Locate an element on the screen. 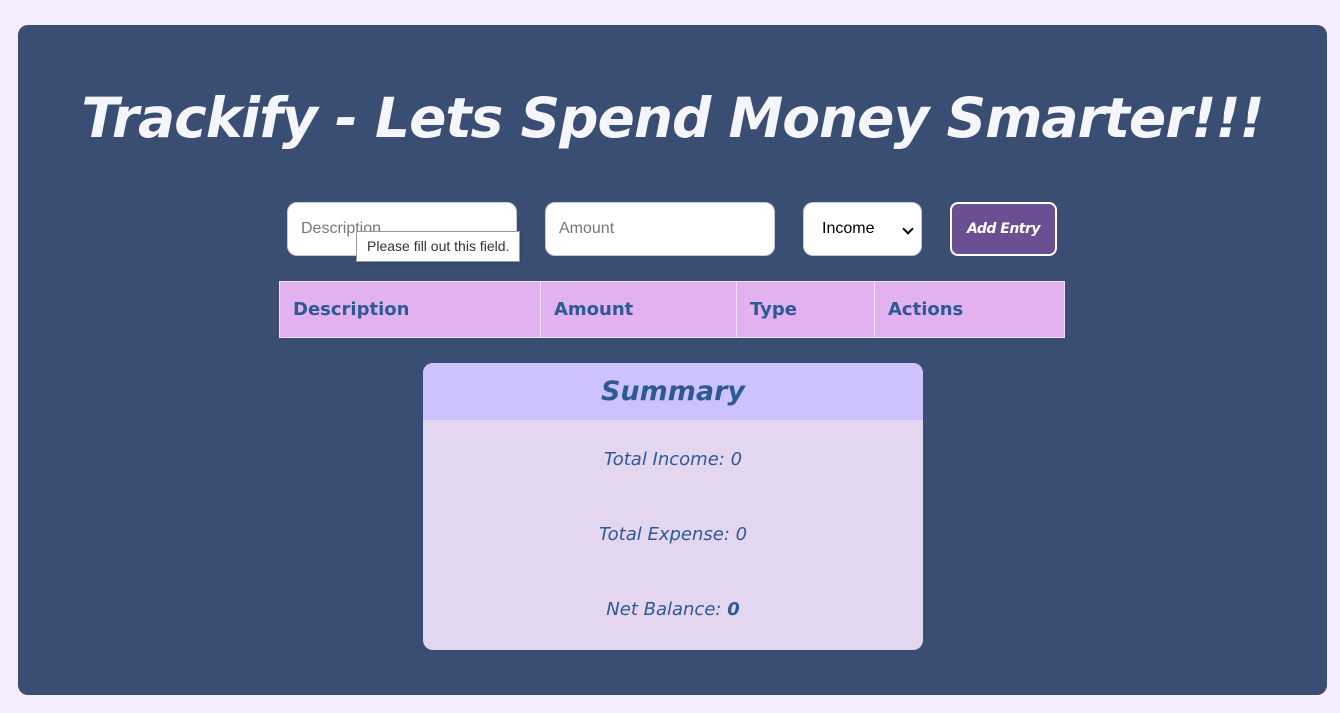  entries-table-header: Description Amount Type Actions is located at coordinates (672, 309).